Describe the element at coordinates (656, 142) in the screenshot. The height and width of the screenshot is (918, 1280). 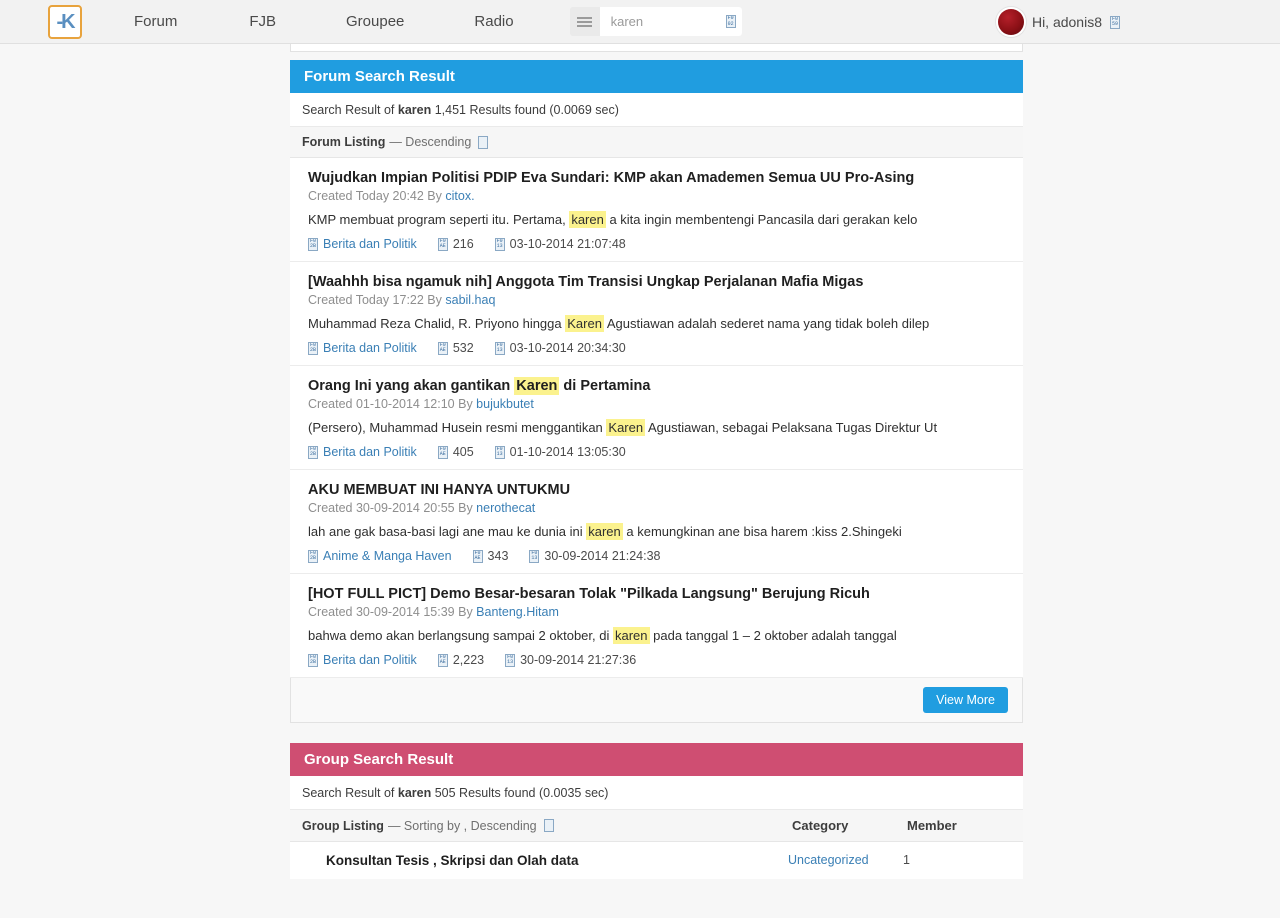
I see `forum-listing-bar: Forum Listing — Descending` at that location.